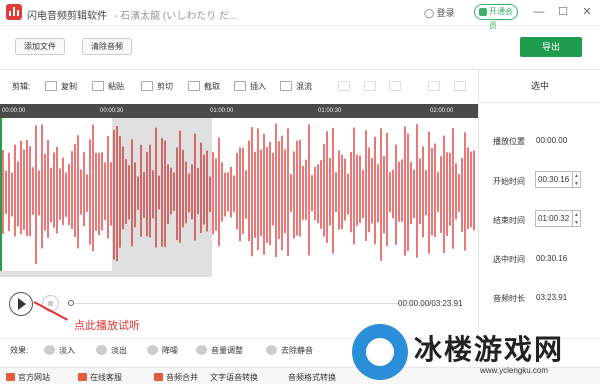  Describe the element at coordinates (509, 141) in the screenshot. I see `play-pos-label: 播放位置` at that location.